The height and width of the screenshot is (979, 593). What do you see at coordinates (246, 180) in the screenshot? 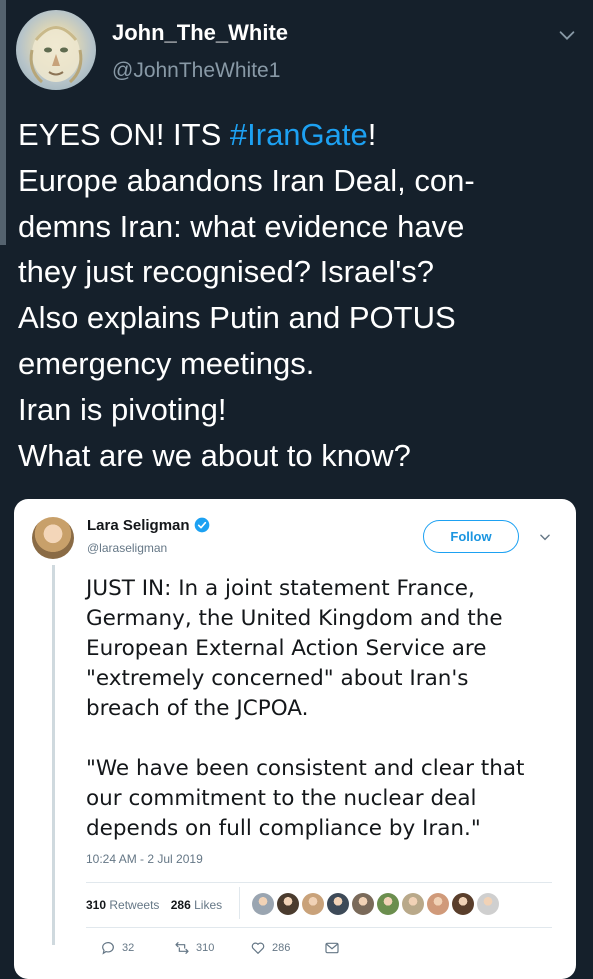
I see `tweet-text-line: Europe abandons Iran Deal, con-` at bounding box center [246, 180].